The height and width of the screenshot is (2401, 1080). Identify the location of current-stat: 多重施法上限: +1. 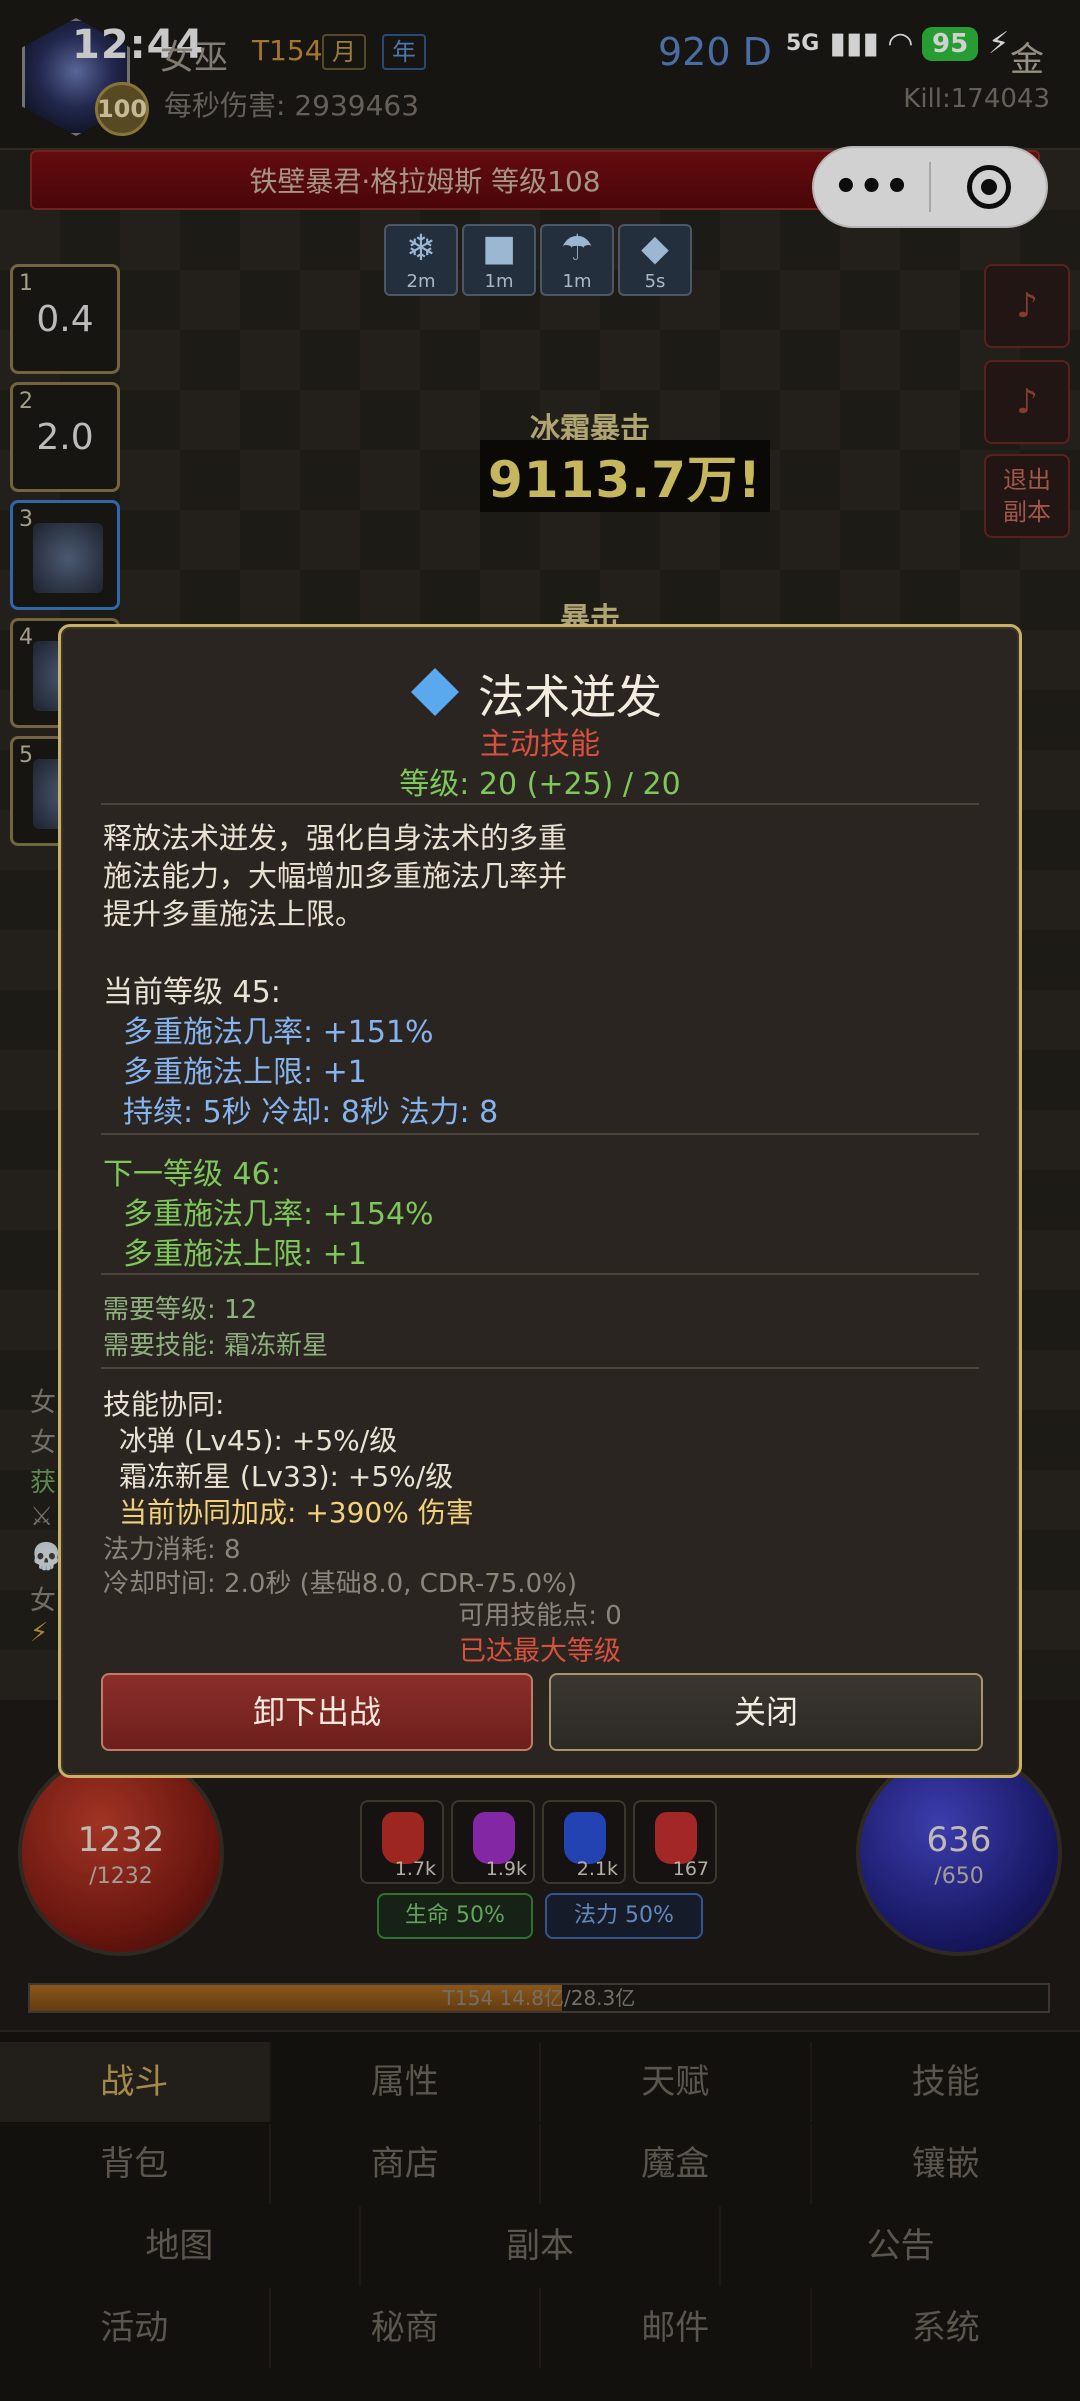
(245, 1072).